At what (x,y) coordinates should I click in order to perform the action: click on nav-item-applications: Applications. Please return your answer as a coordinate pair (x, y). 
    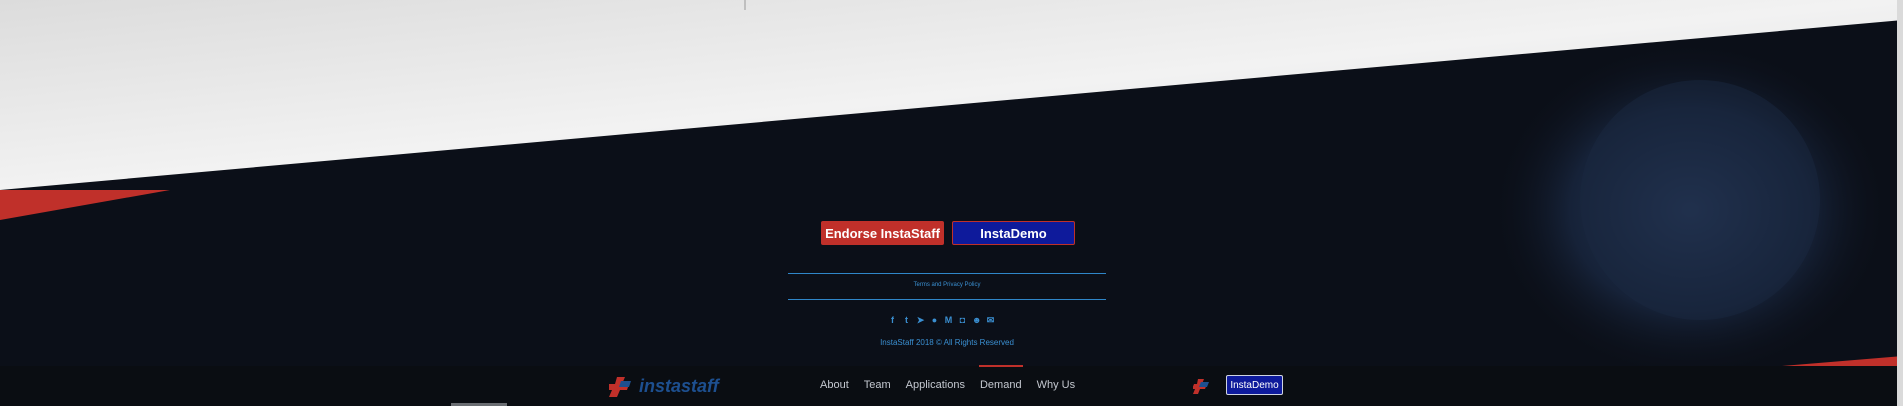
    Looking at the image, I should click on (935, 385).